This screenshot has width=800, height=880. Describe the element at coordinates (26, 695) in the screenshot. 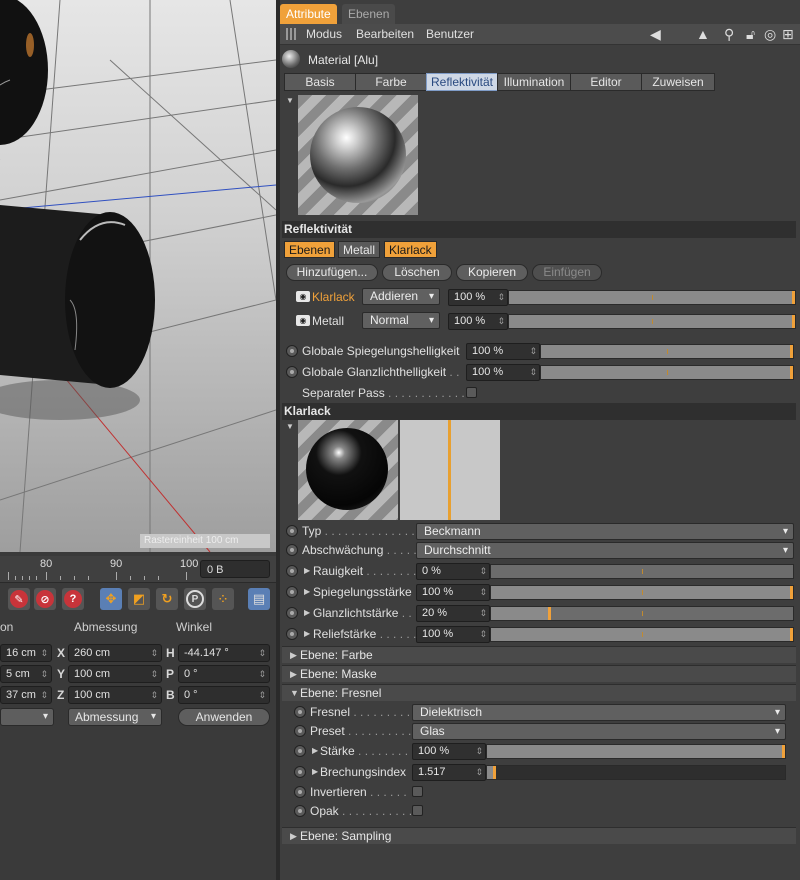

I see `position-field: 37 cm` at that location.